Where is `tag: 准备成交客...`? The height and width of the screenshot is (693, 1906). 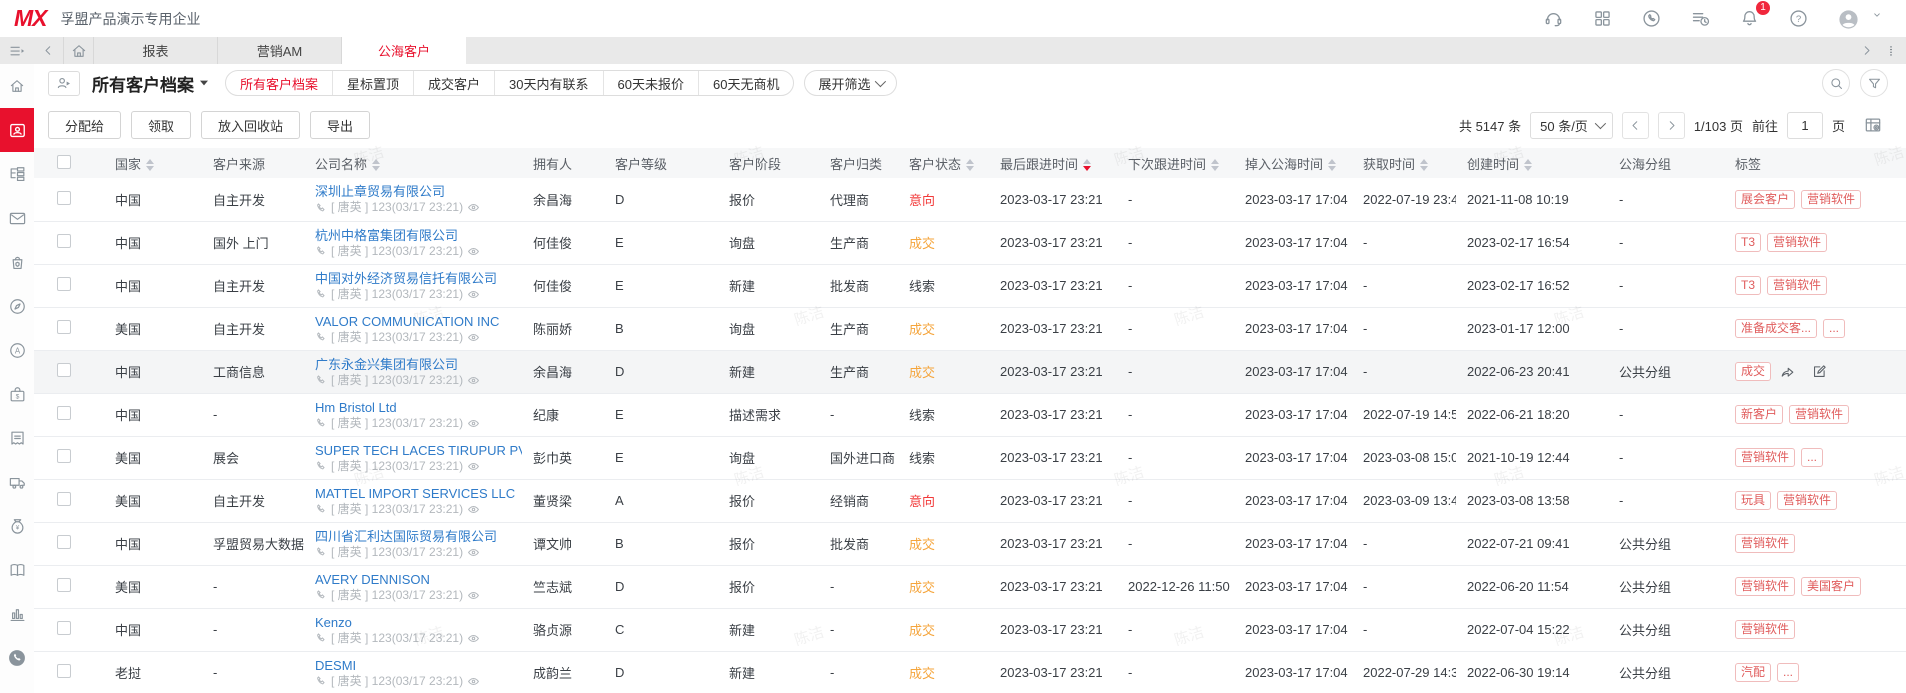
tag: 准备成交客... is located at coordinates (1776, 328).